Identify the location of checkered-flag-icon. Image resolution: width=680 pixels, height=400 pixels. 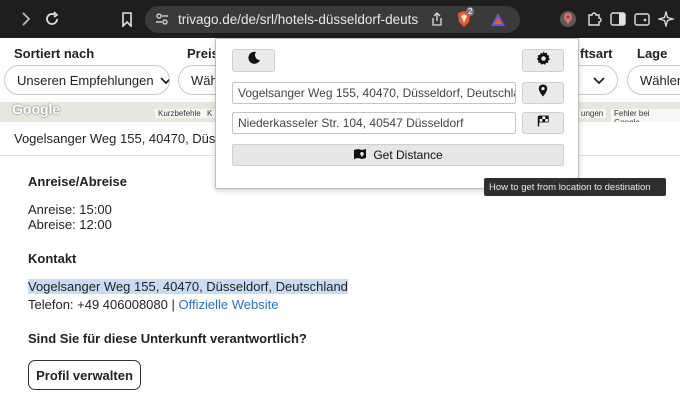
(543, 123).